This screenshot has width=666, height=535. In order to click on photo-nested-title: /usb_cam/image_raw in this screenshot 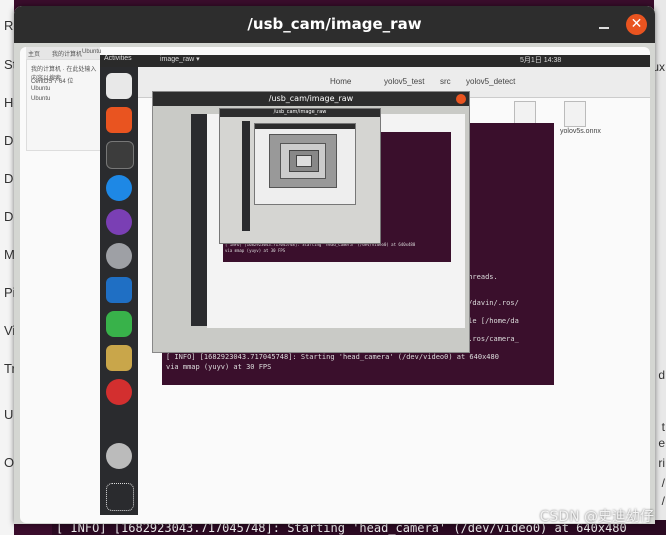, I will do `click(311, 98)`.